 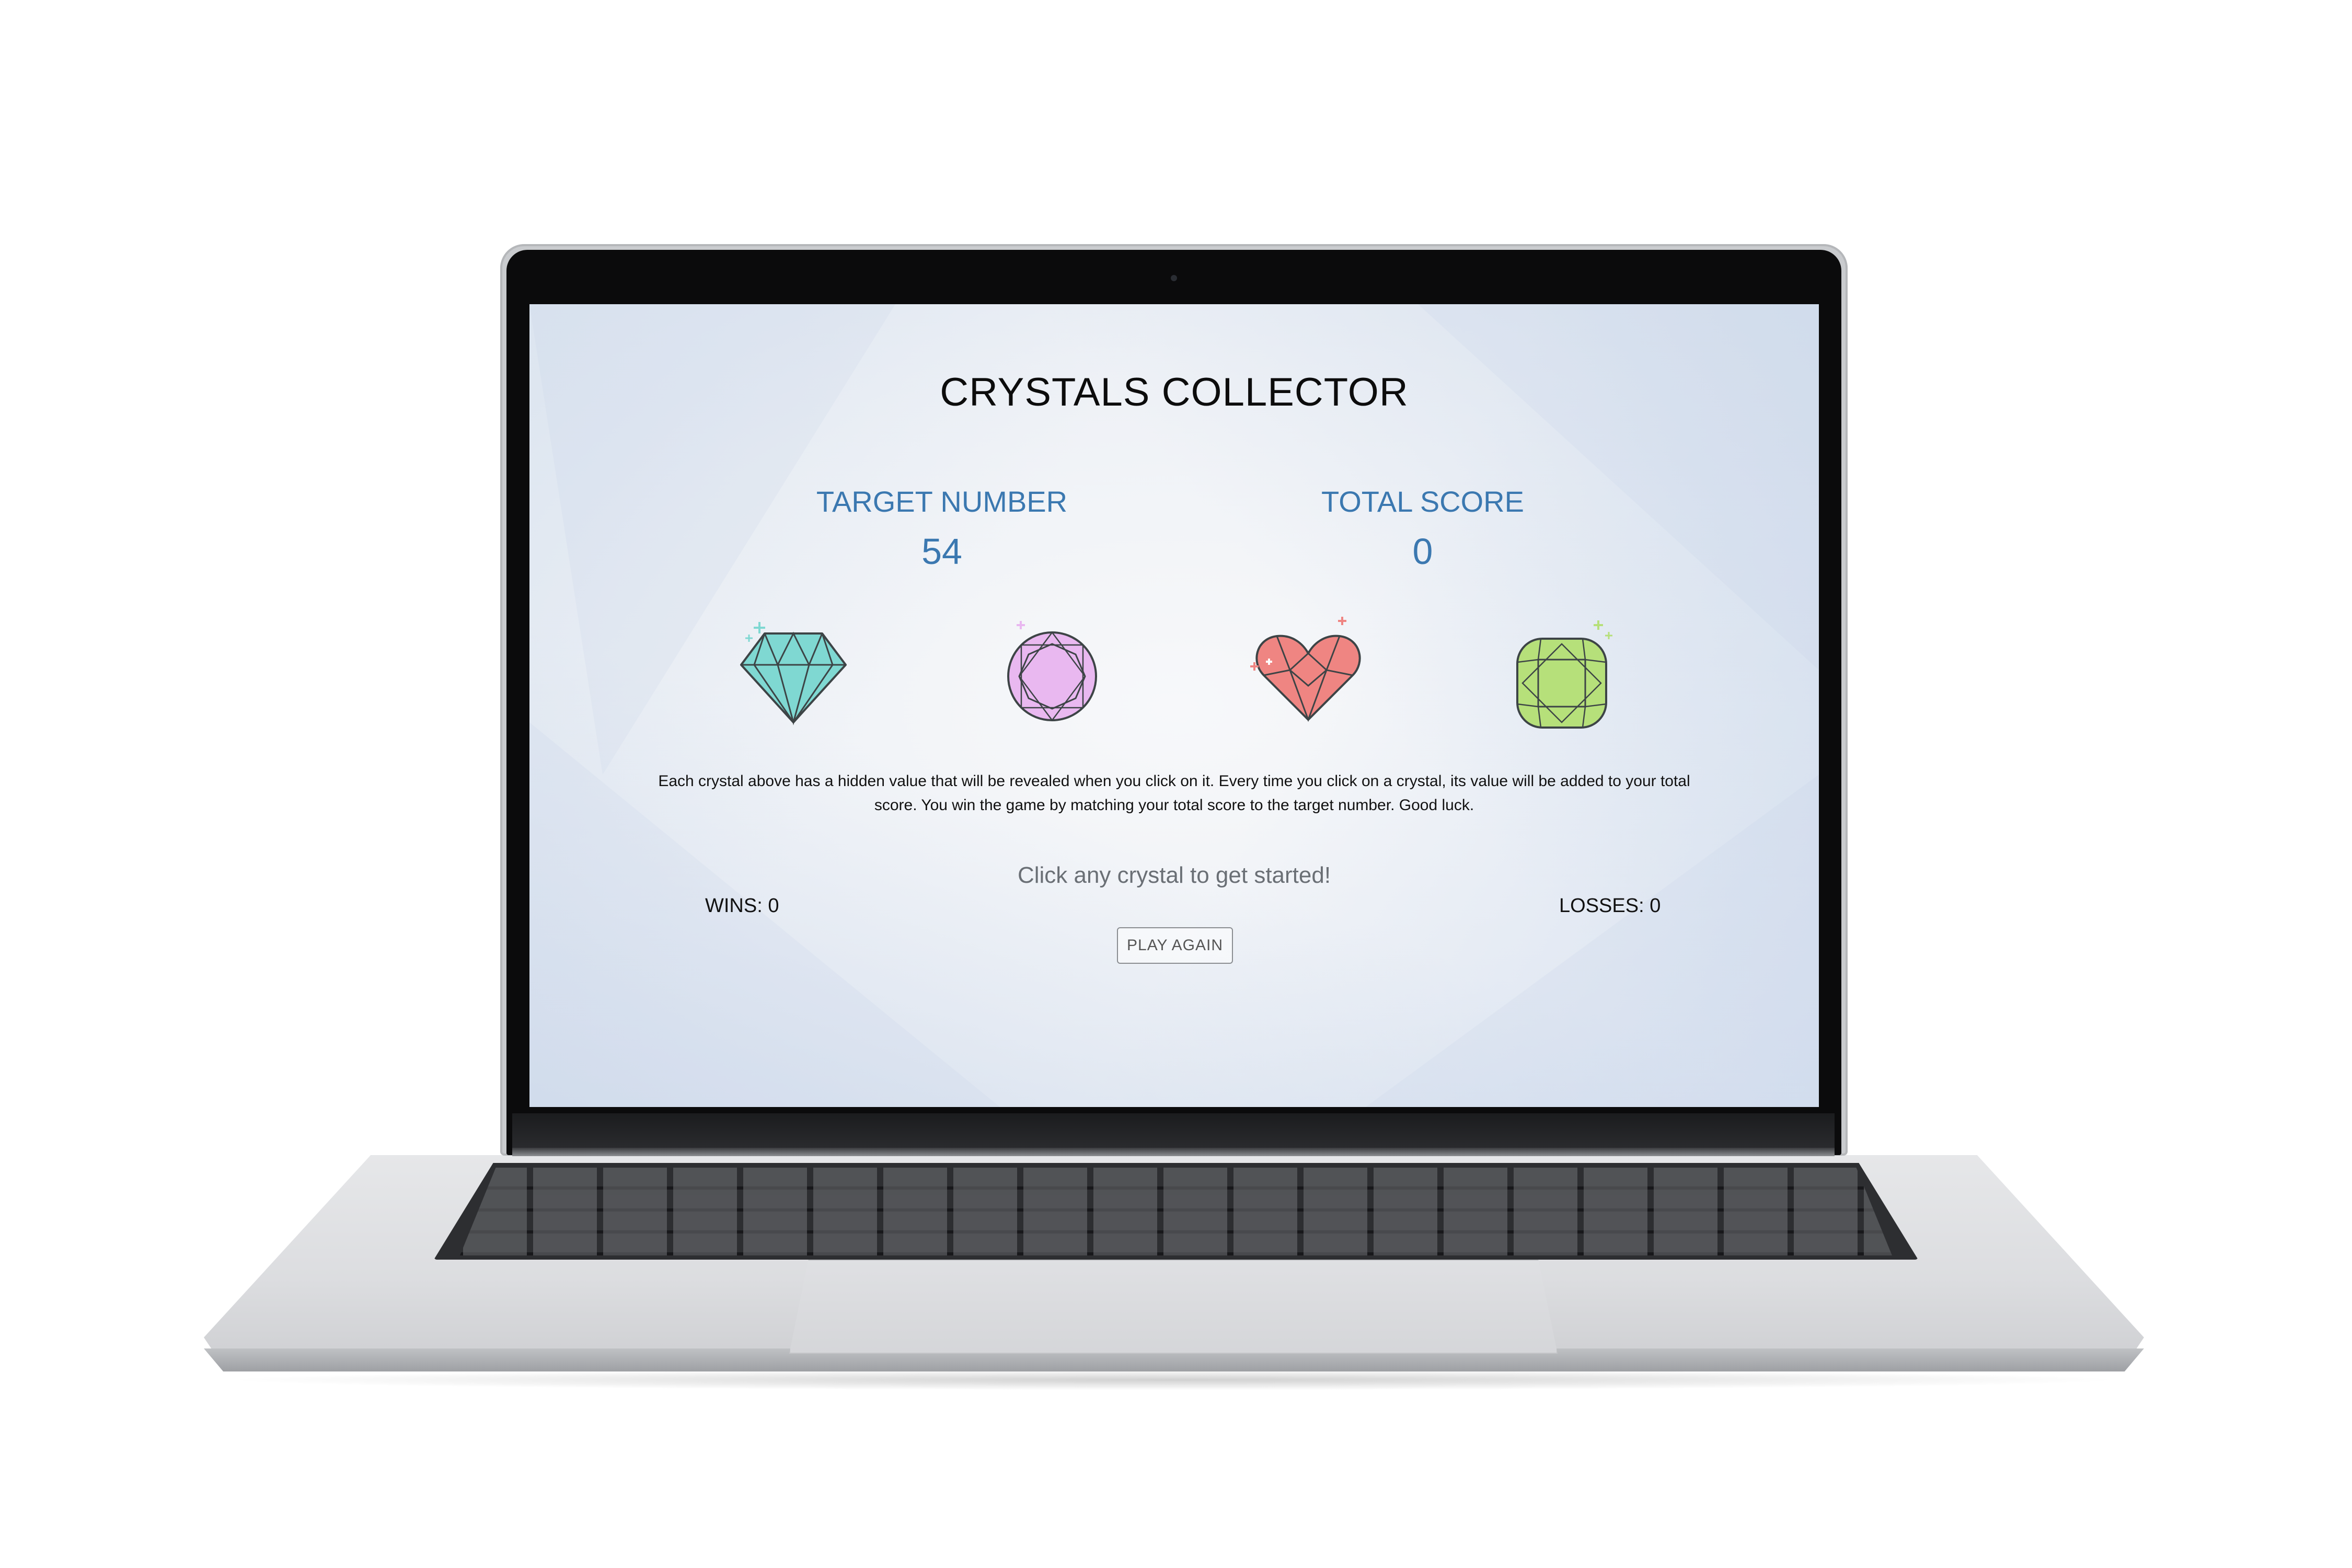 I want to click on trackpad, so click(x=1173, y=1307).